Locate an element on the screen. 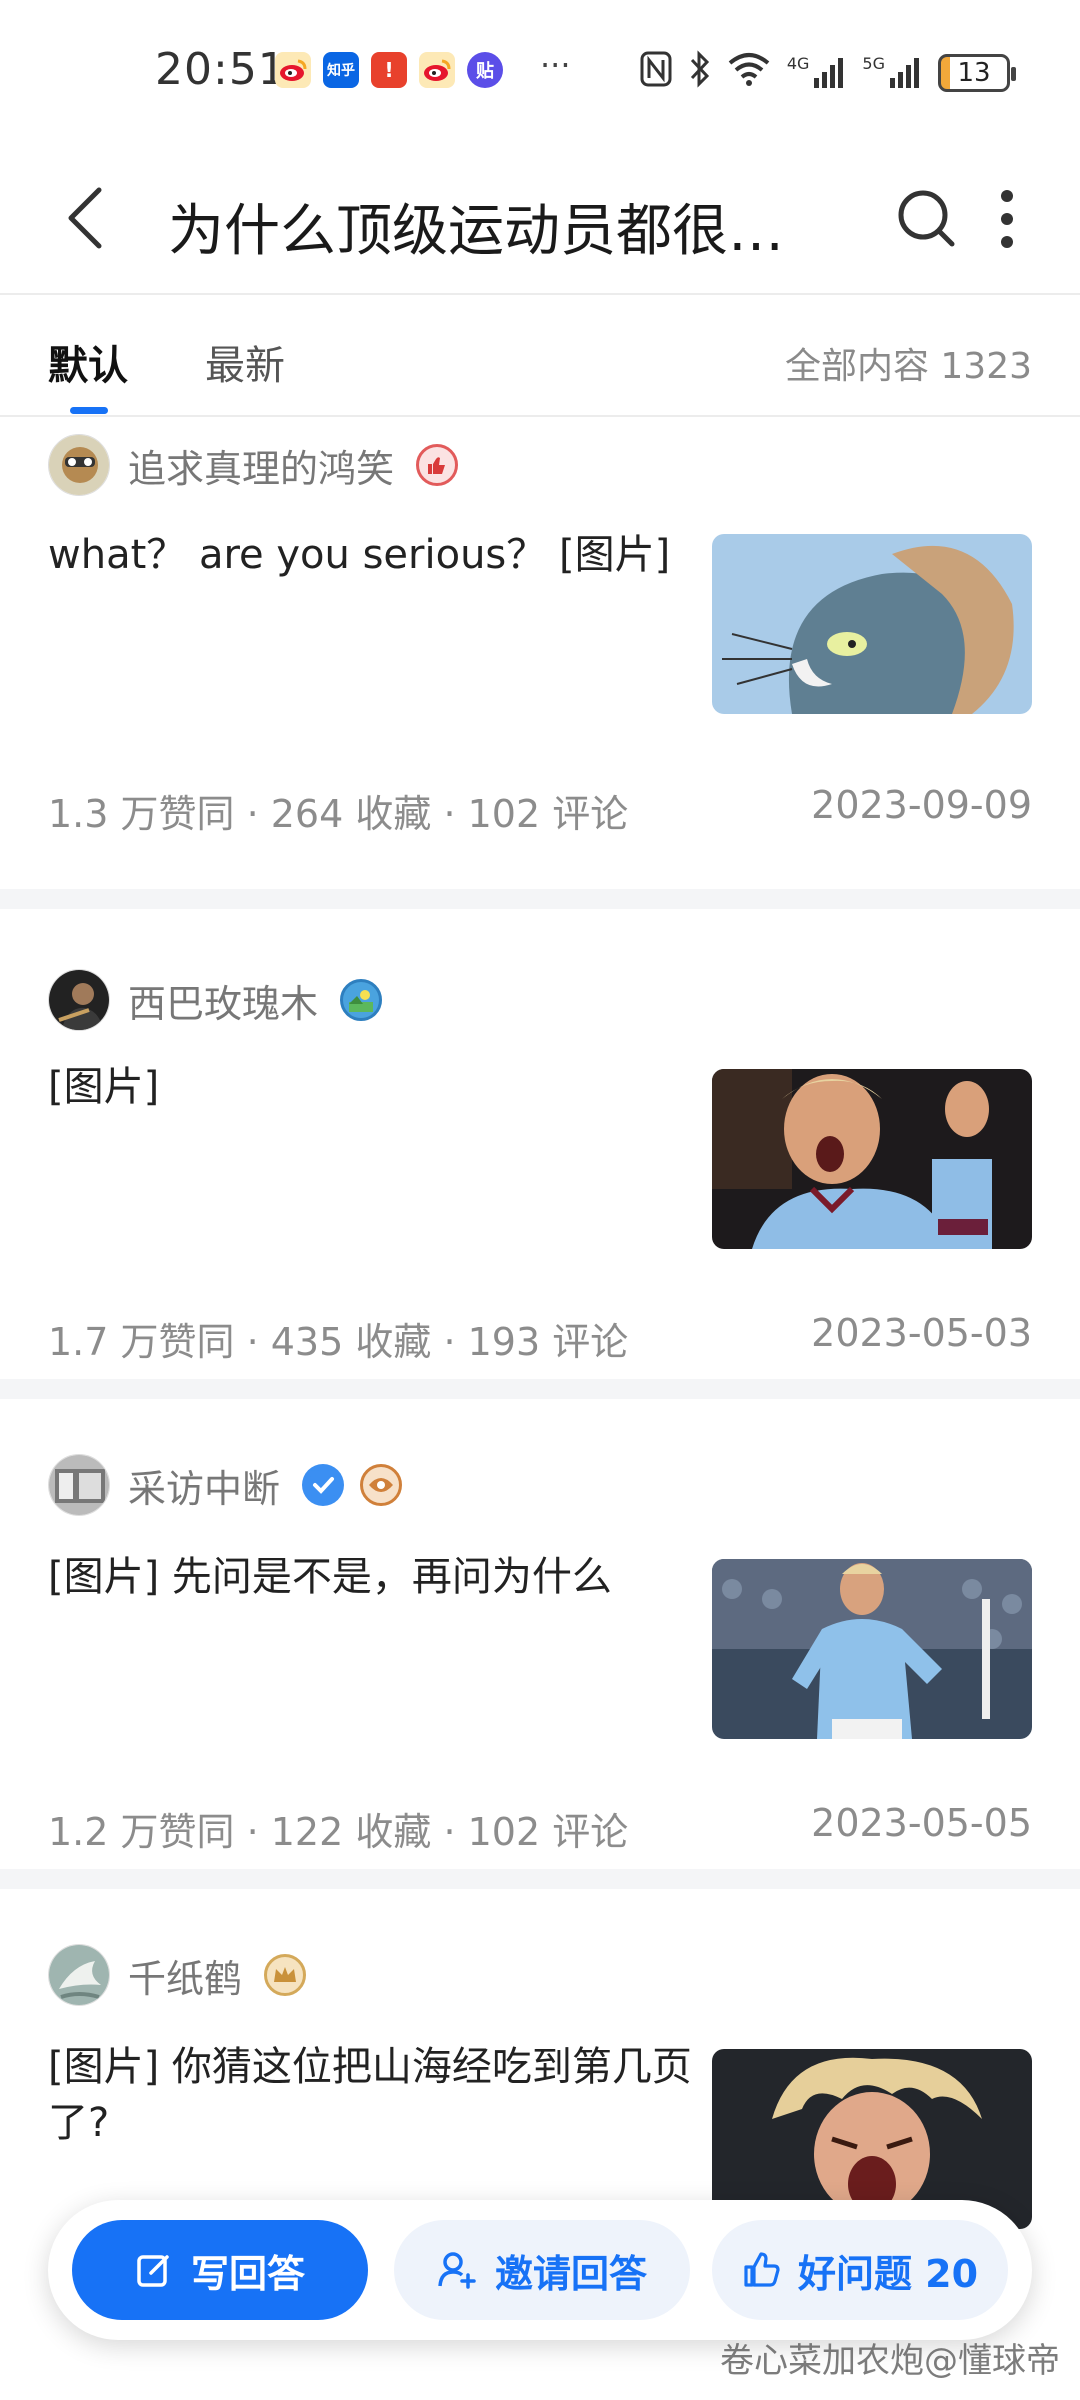  active-tab-indicator is located at coordinates (89, 410).